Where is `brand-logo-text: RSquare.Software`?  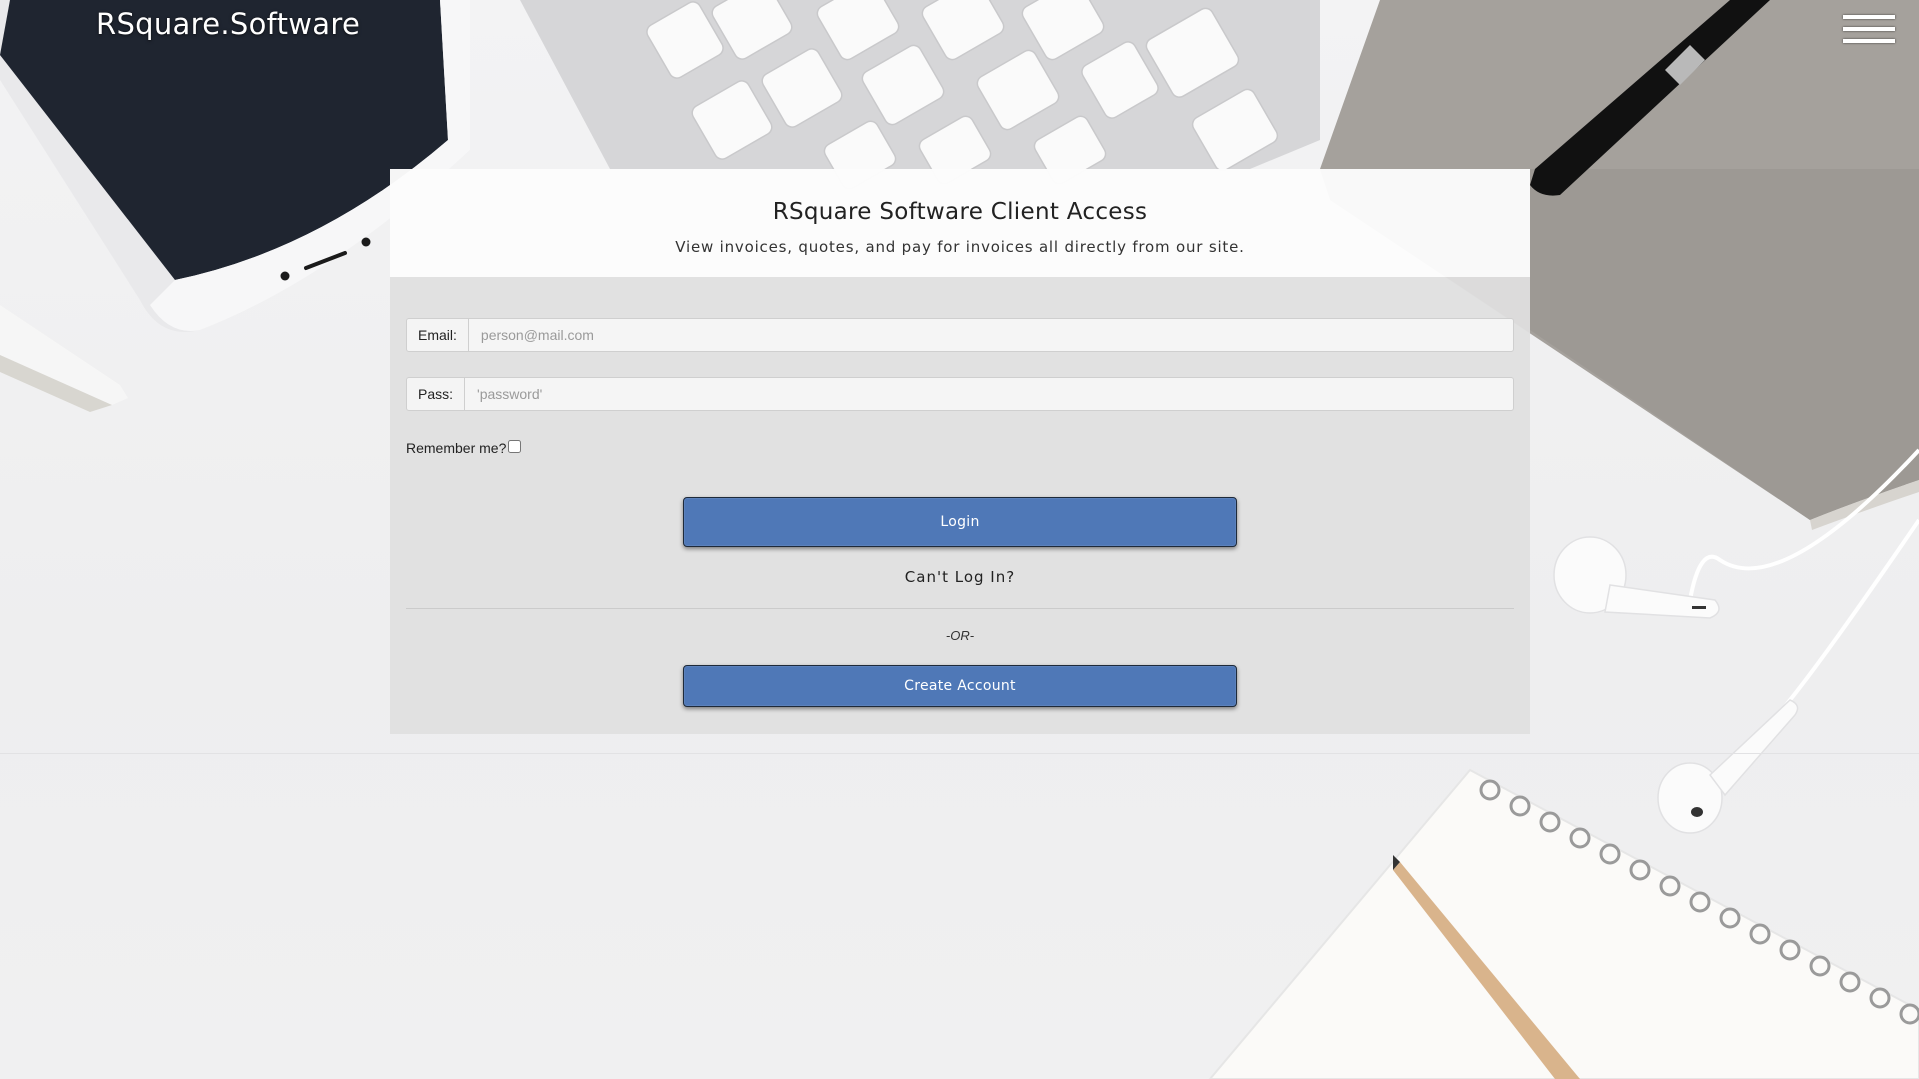
brand-logo-text: RSquare.Software is located at coordinates (228, 24).